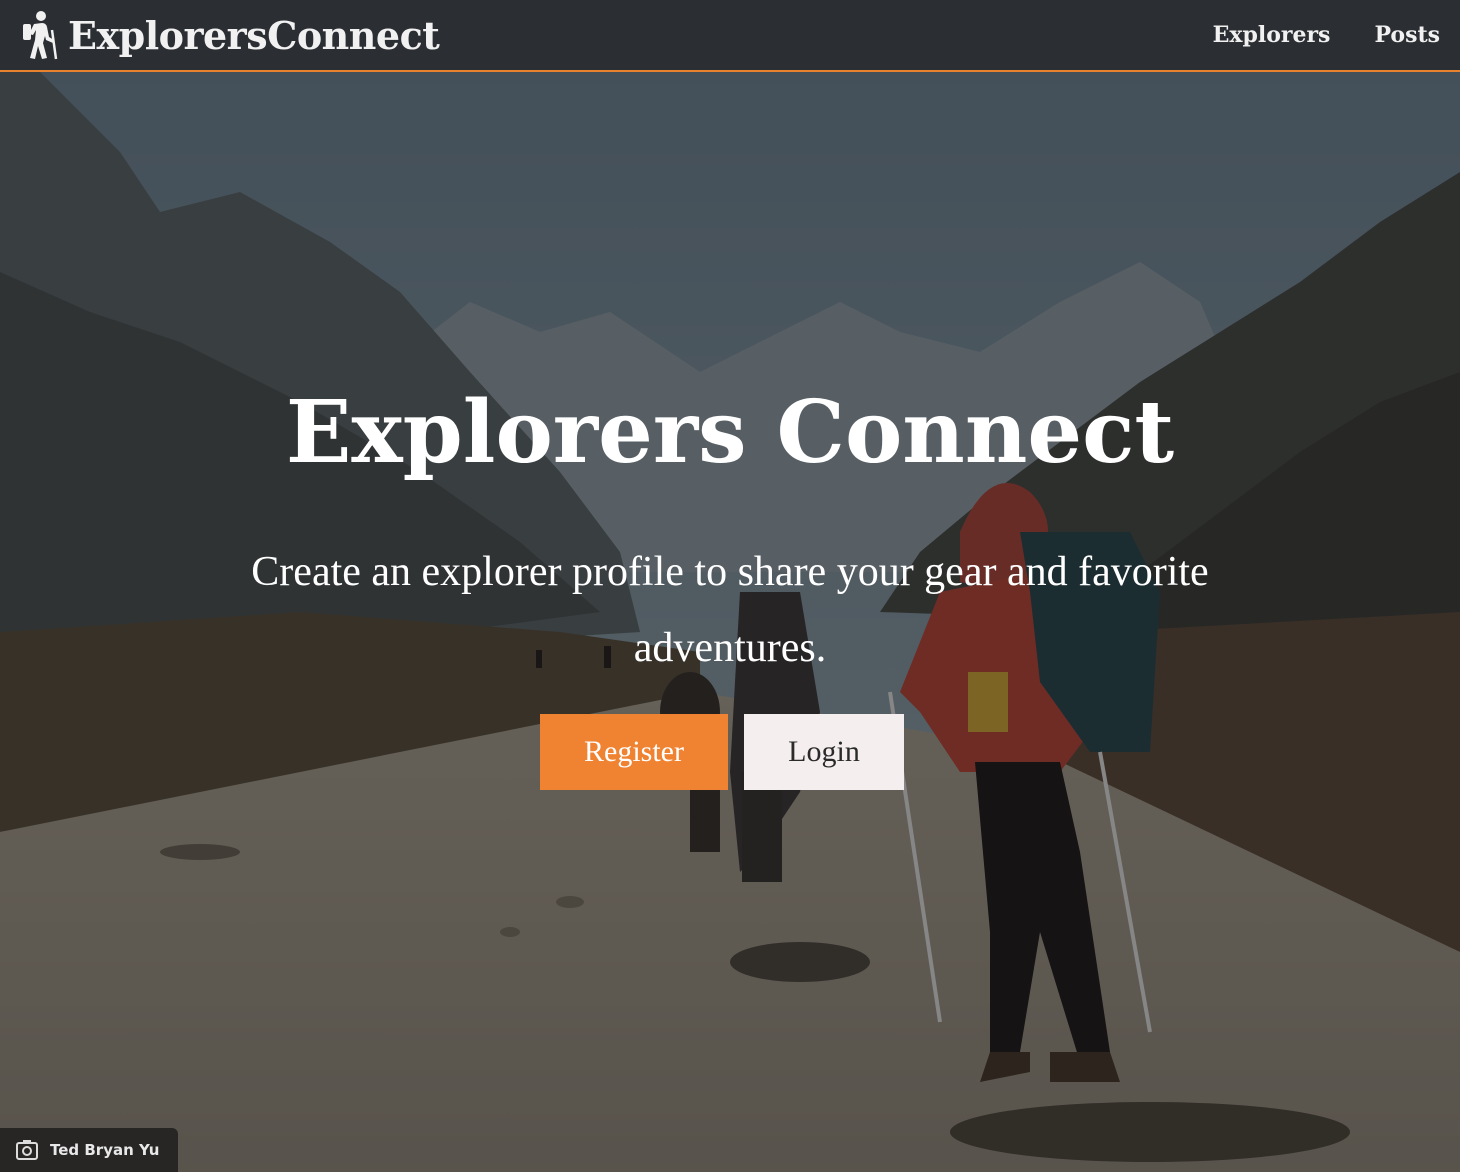  I want to click on login-button: Login, so click(824, 752).